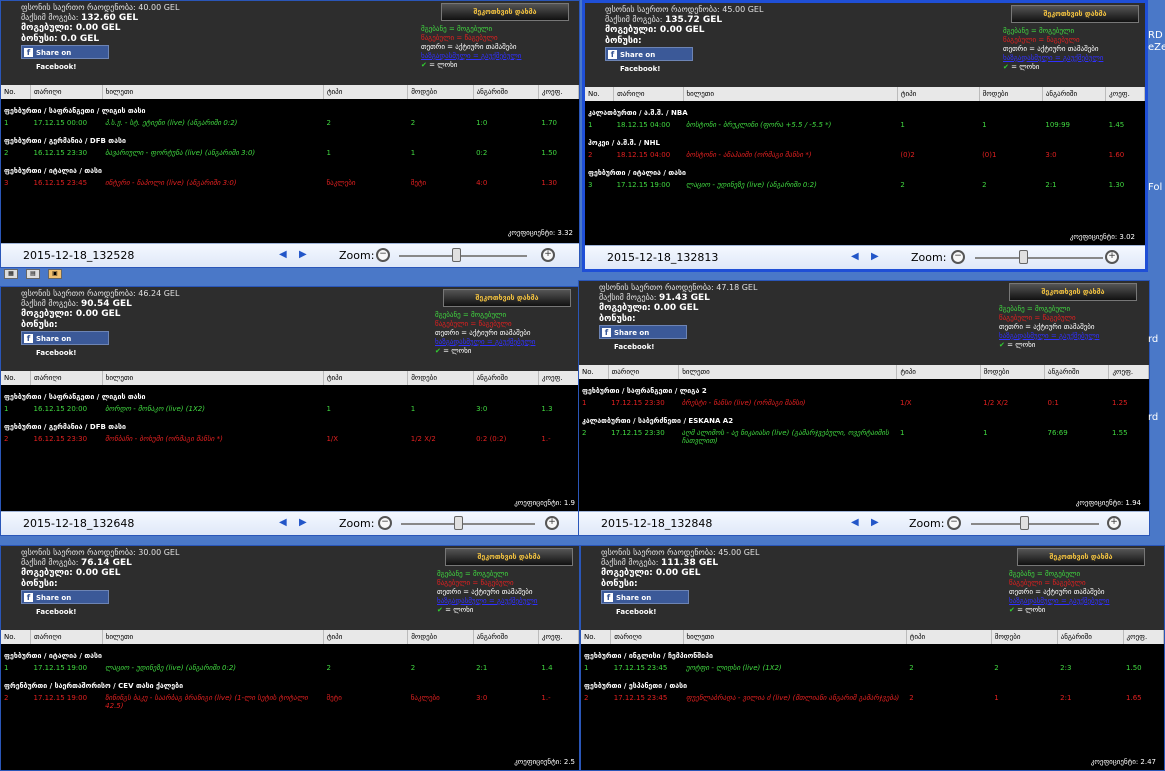 Image resolution: width=1165 pixels, height=771 pixels. I want to click on bet-result: 0:1, so click(1053, 403).